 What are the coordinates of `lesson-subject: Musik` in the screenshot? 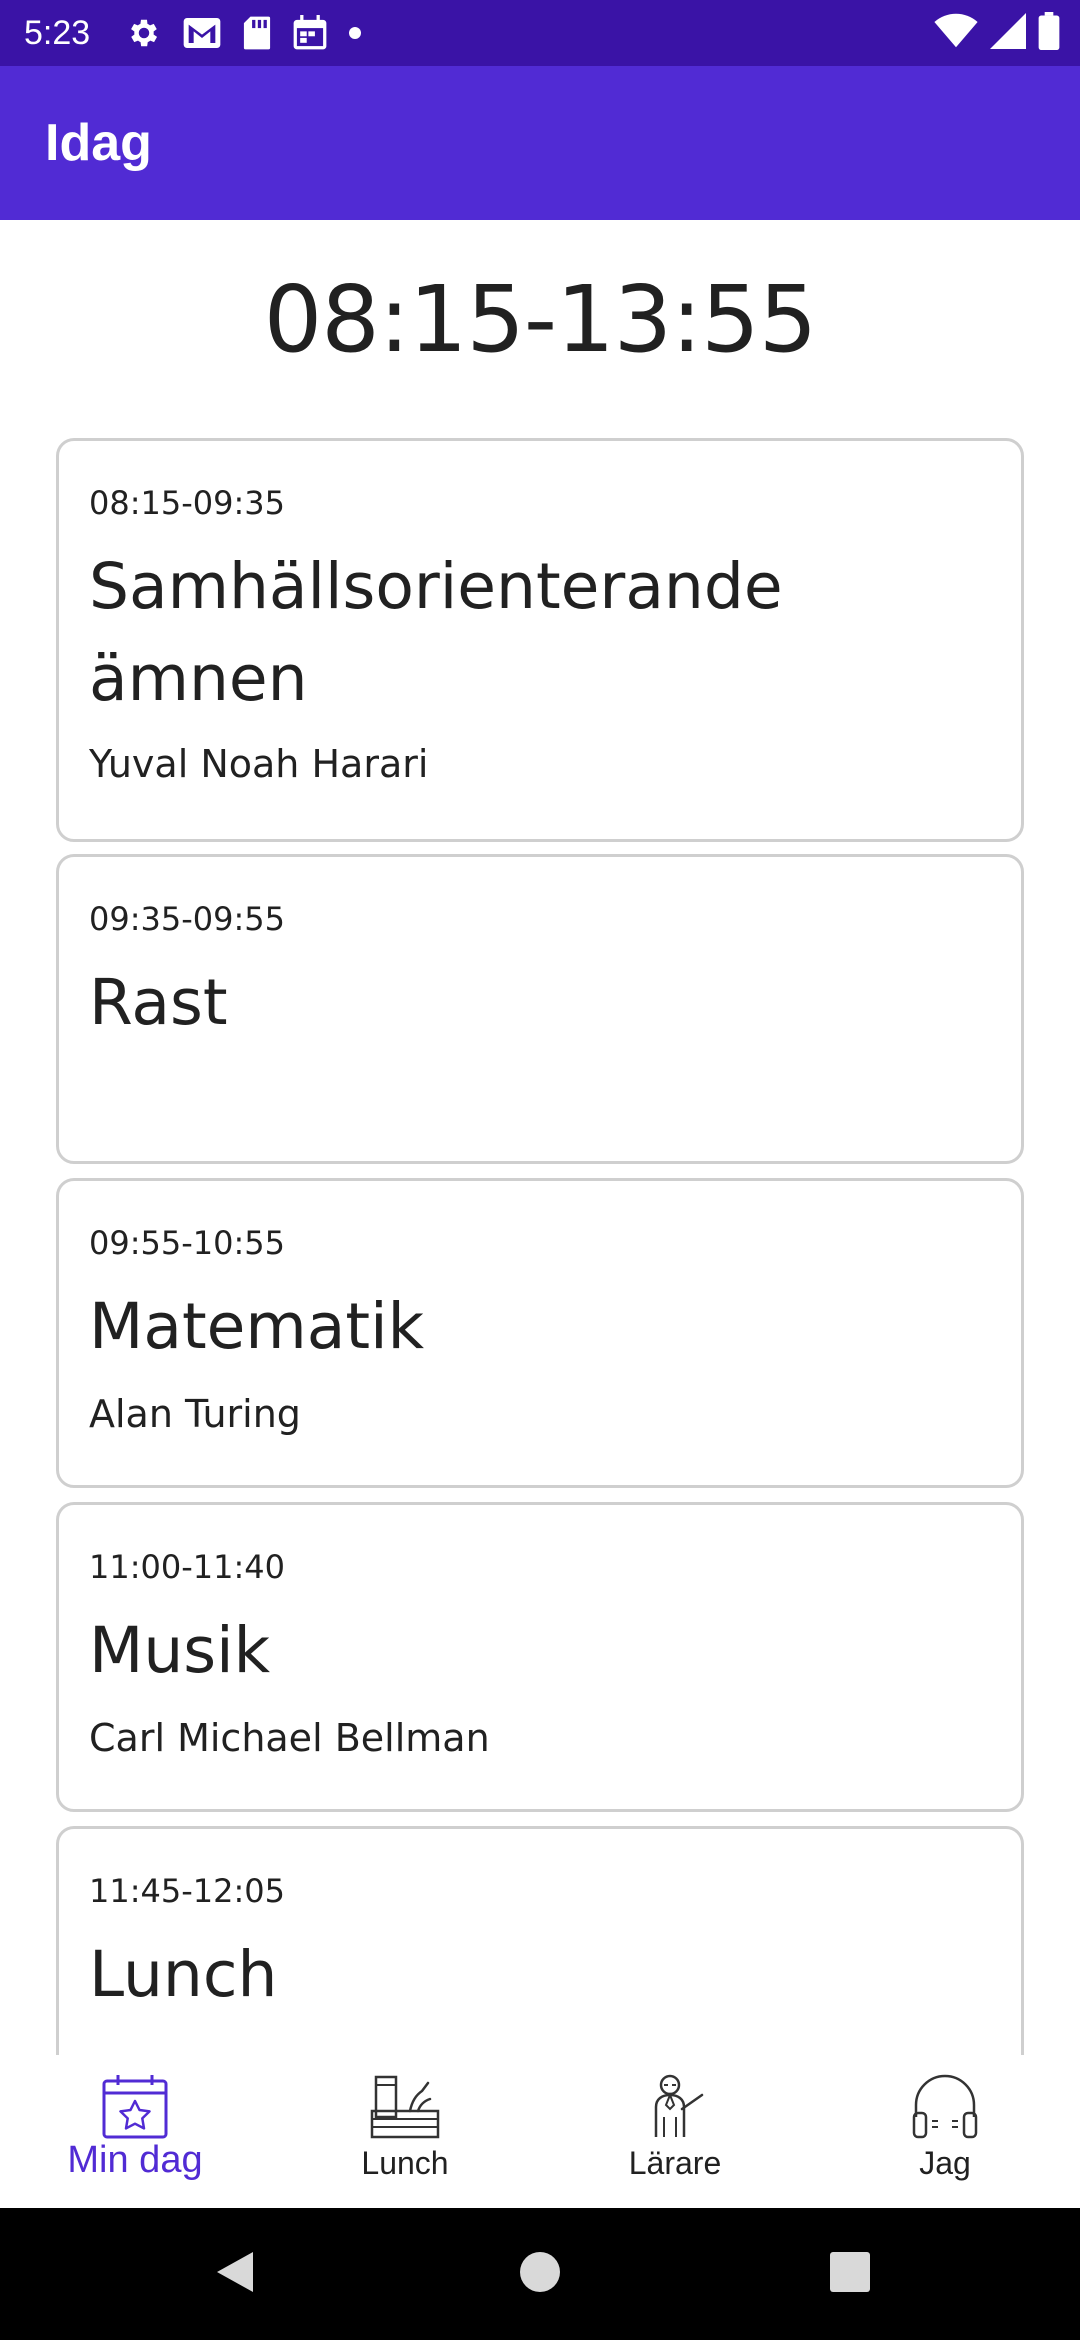 It's located at (180, 1650).